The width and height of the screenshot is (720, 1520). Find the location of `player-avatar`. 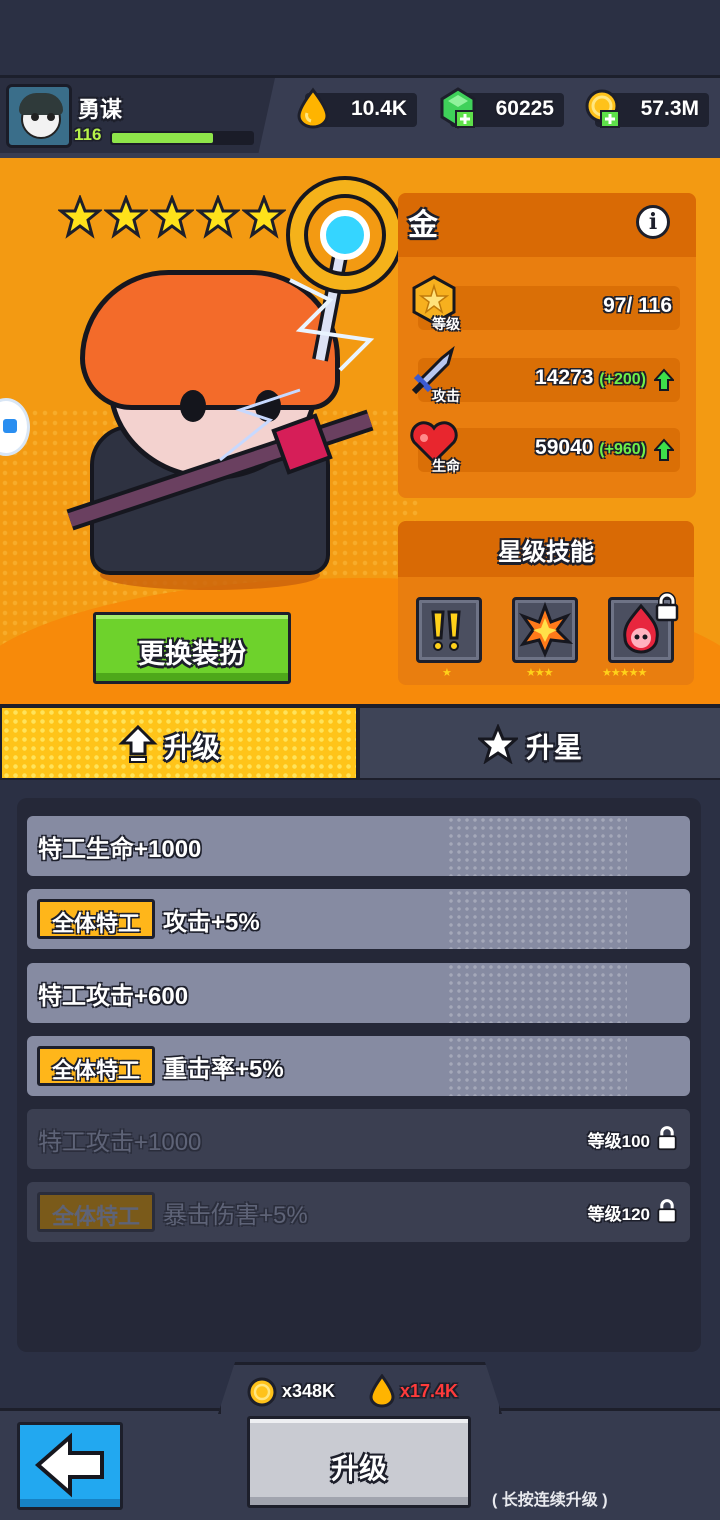

player-avatar is located at coordinates (39, 116).